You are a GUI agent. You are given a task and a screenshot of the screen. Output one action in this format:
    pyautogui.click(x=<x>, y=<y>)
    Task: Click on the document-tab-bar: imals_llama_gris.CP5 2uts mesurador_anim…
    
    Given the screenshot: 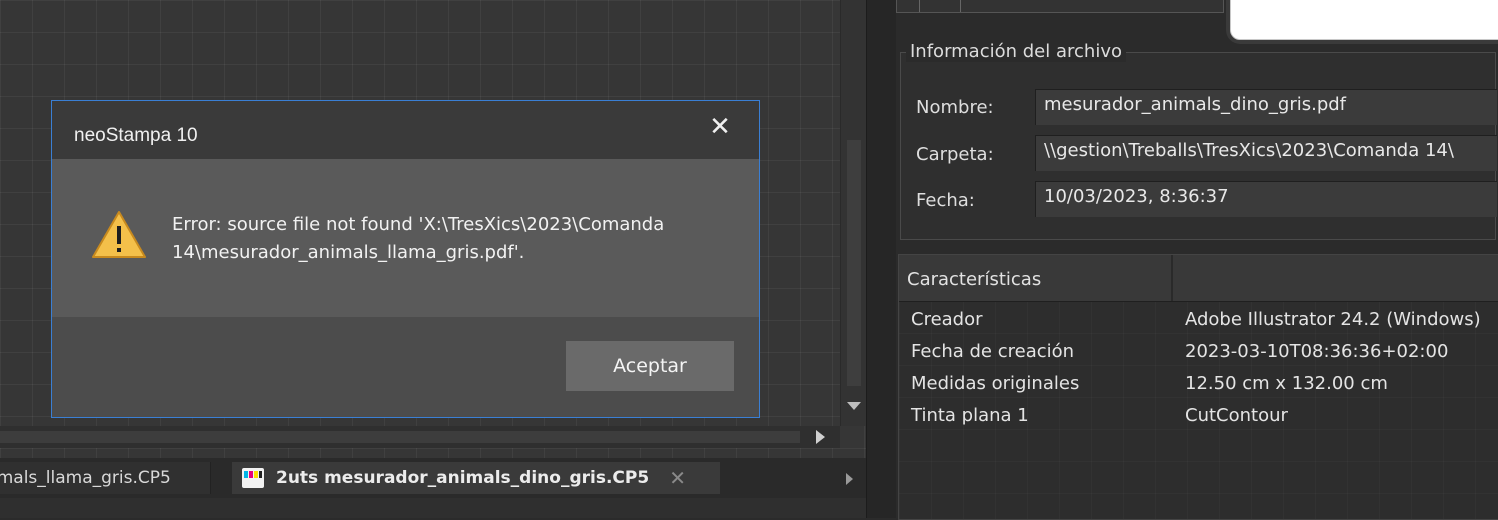 What is the action you would take?
    pyautogui.click(x=433, y=478)
    